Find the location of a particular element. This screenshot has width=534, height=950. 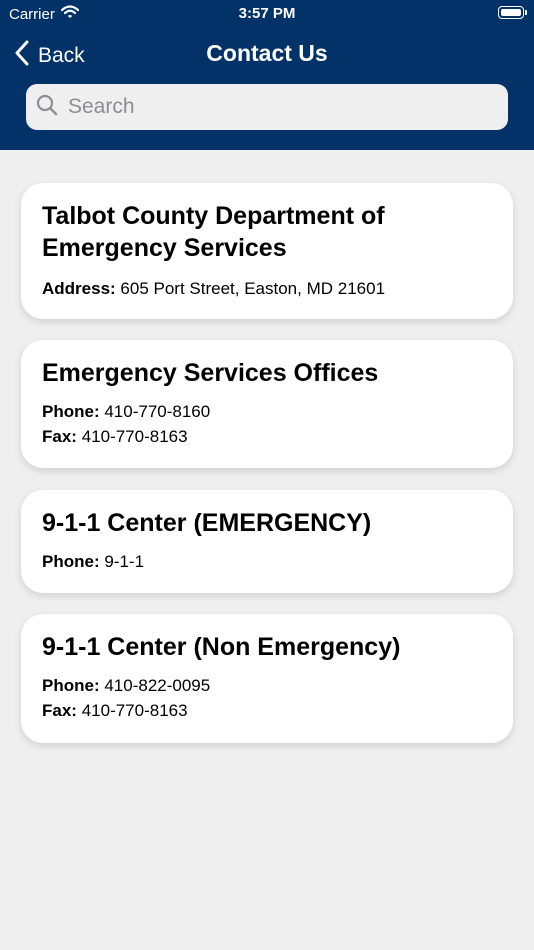

search-bar is located at coordinates (267, 107).